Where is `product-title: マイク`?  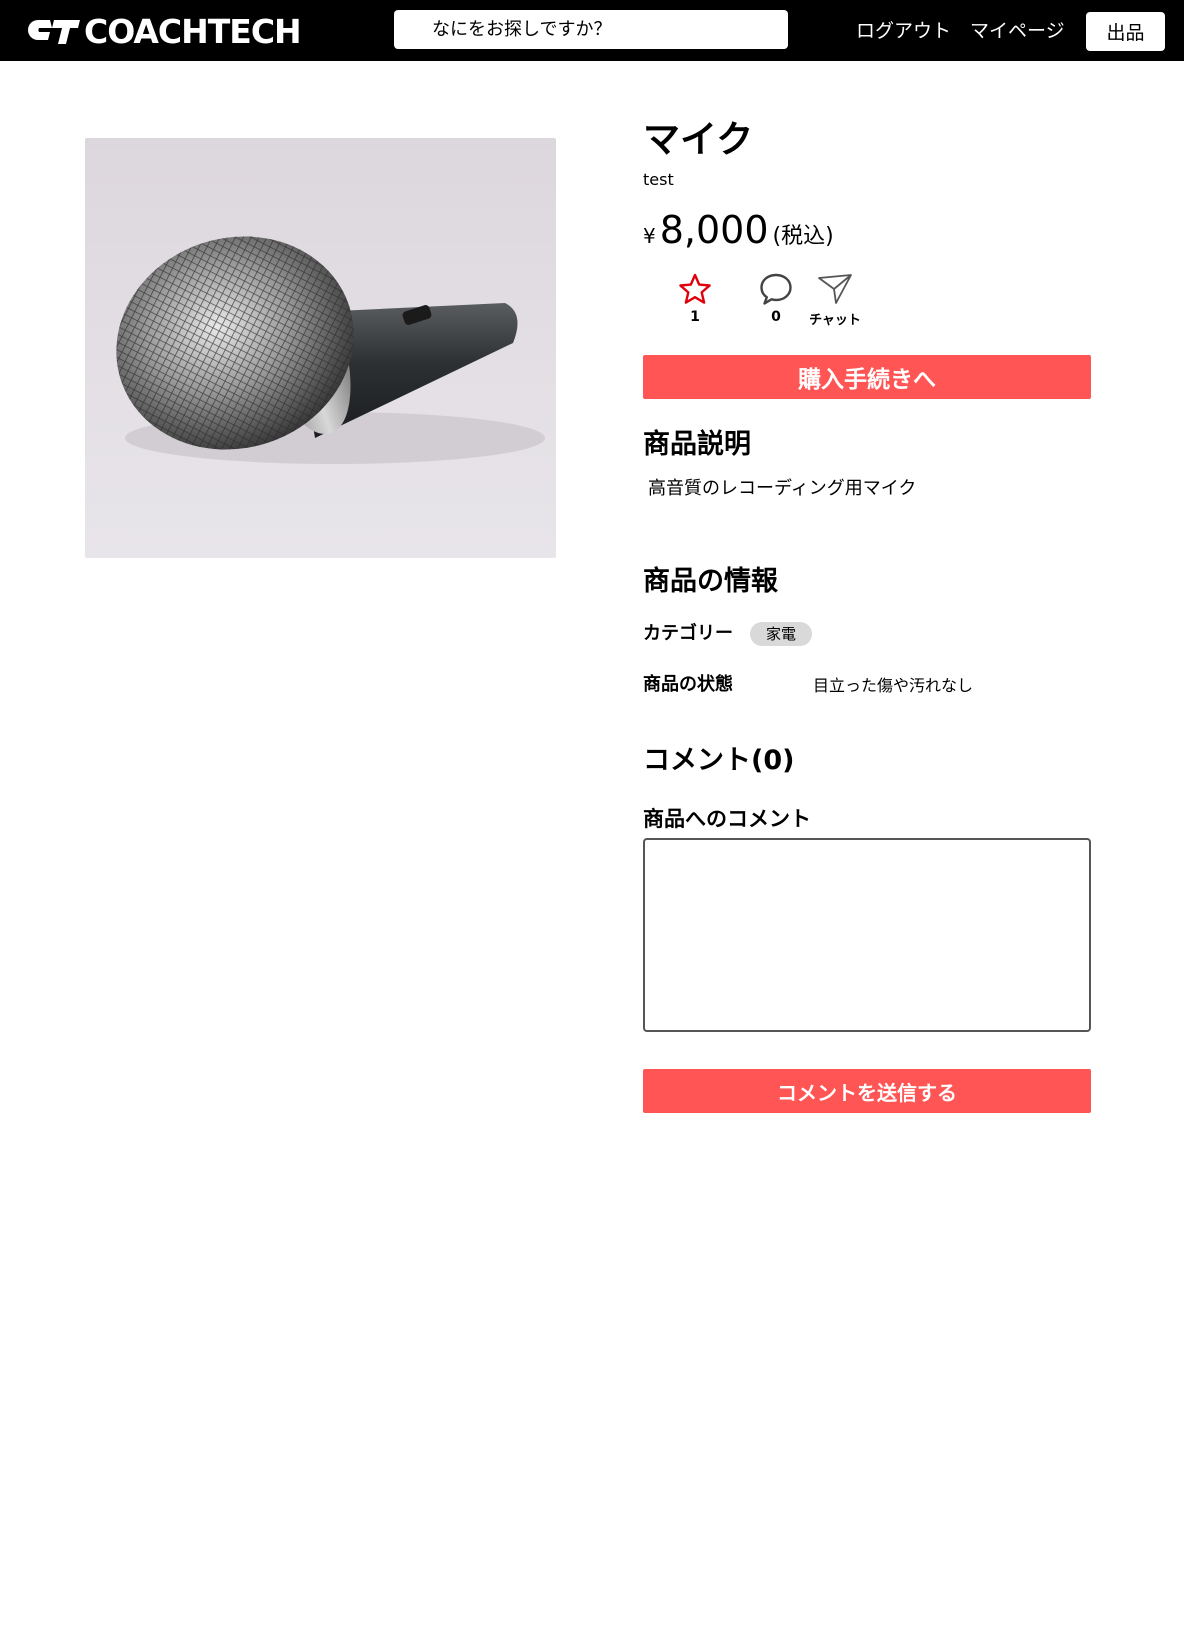 product-title: マイク is located at coordinates (698, 139).